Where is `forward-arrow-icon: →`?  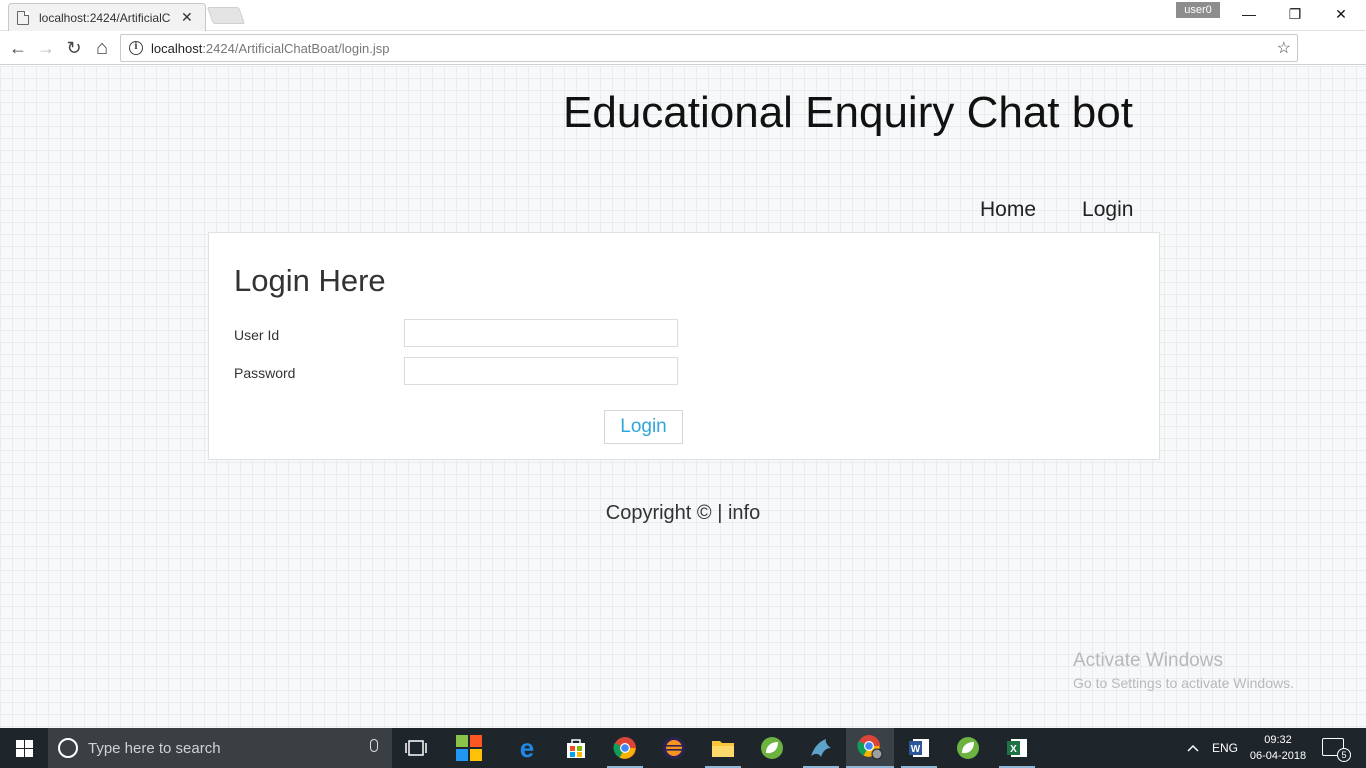 forward-arrow-icon: → is located at coordinates (46, 48).